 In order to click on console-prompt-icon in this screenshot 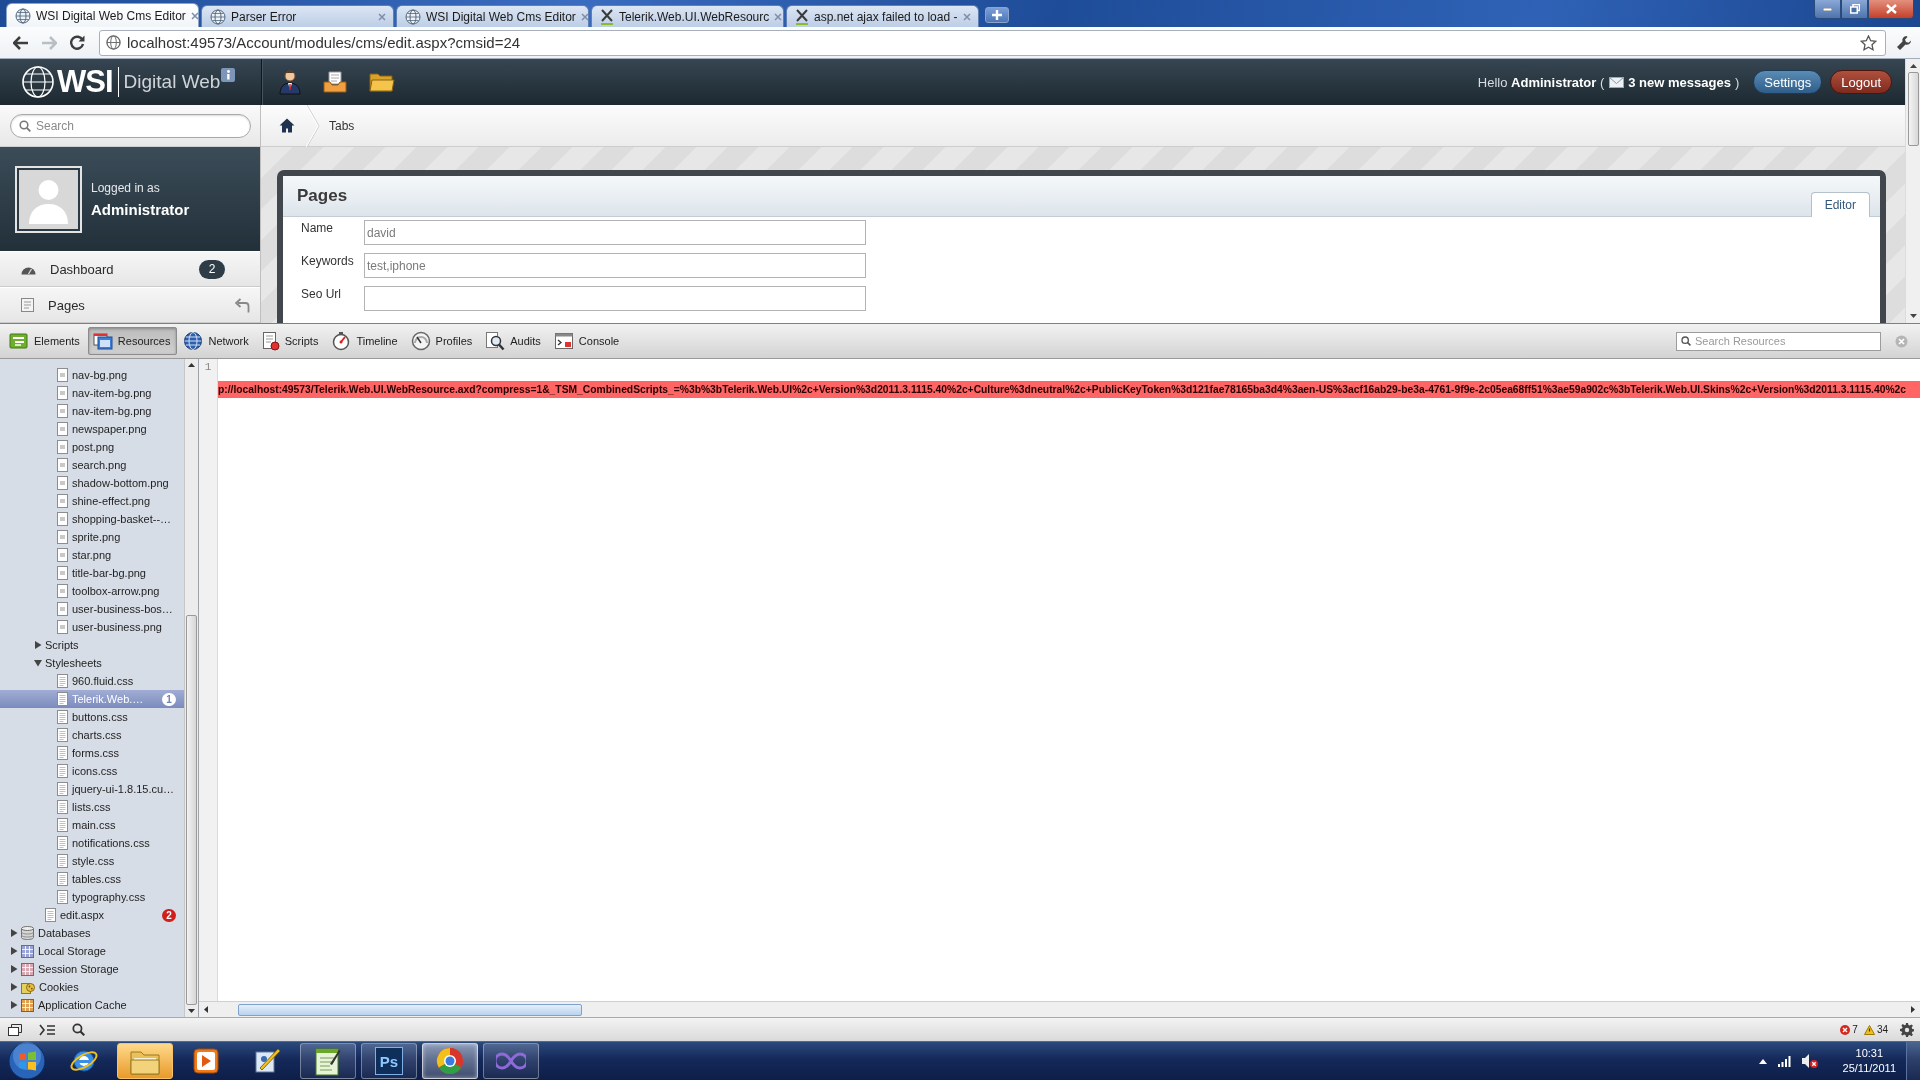, I will do `click(47, 1029)`.